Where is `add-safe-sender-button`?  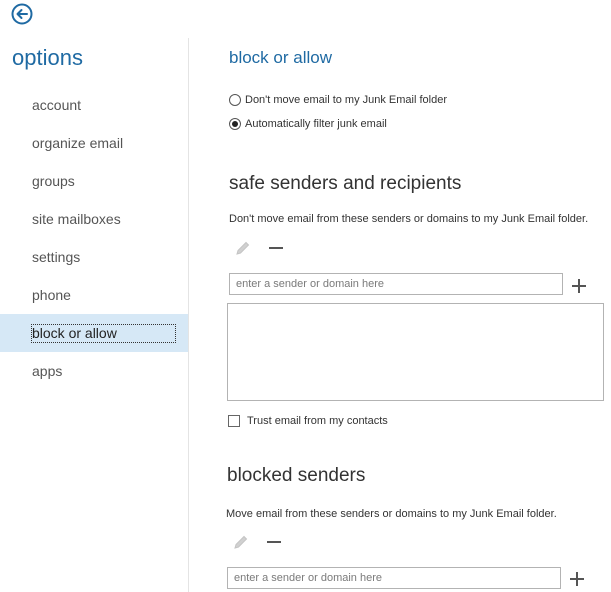 add-safe-sender-button is located at coordinates (579, 286).